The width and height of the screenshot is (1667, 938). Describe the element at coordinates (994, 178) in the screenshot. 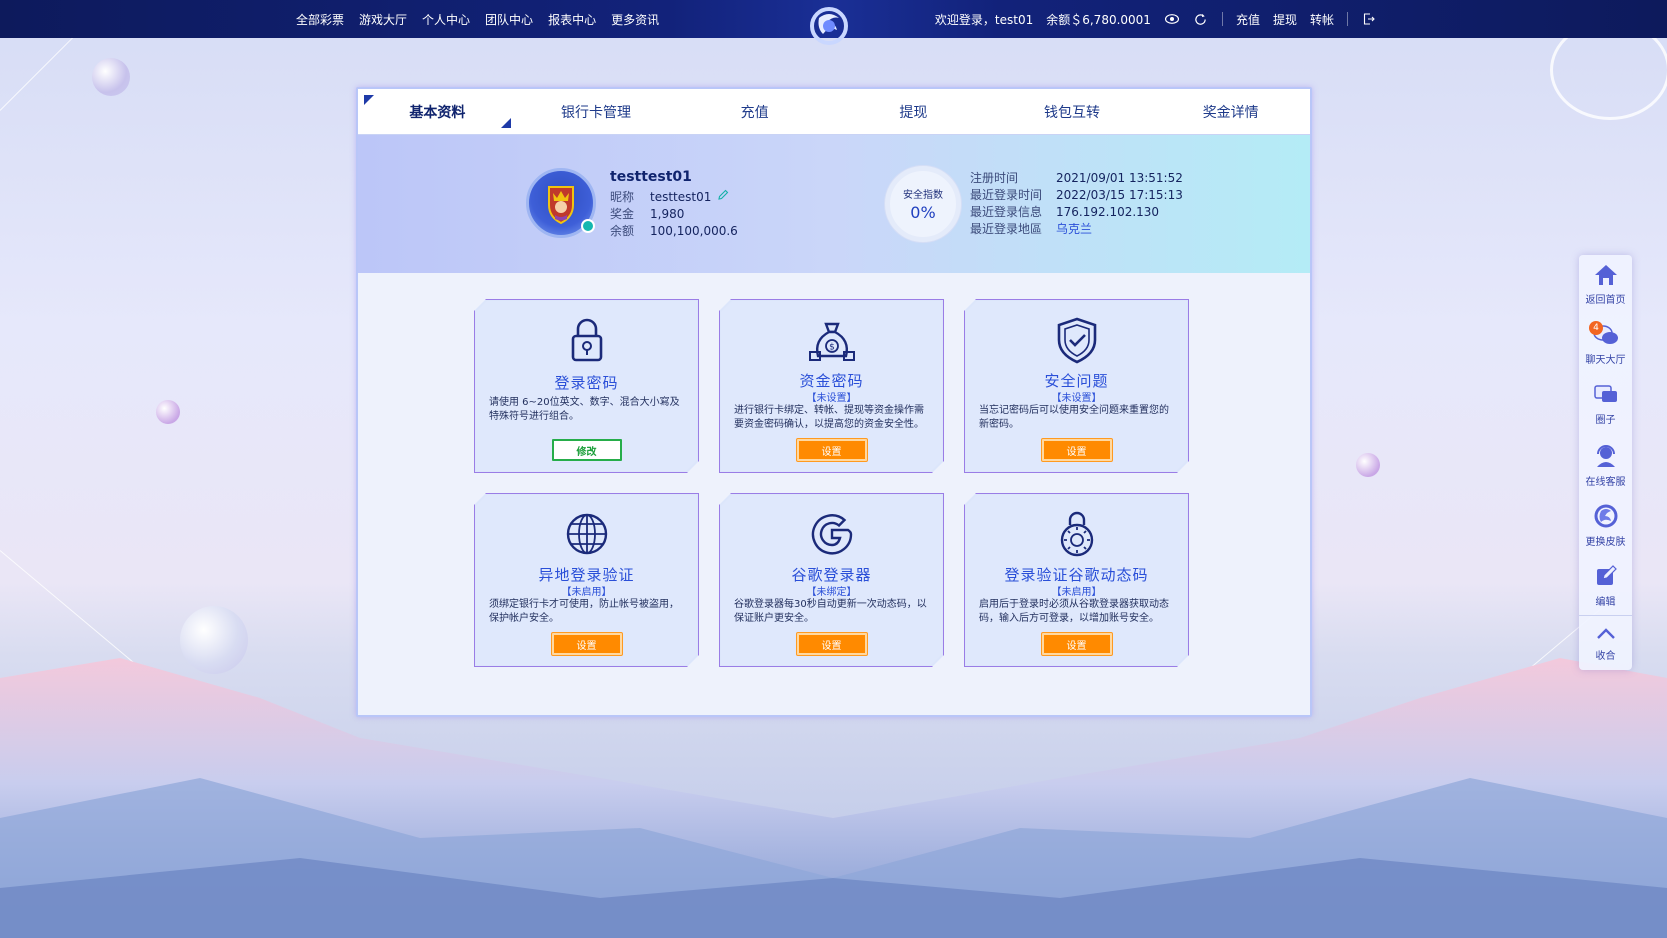

I see `reg-time-label: 注册时间` at that location.